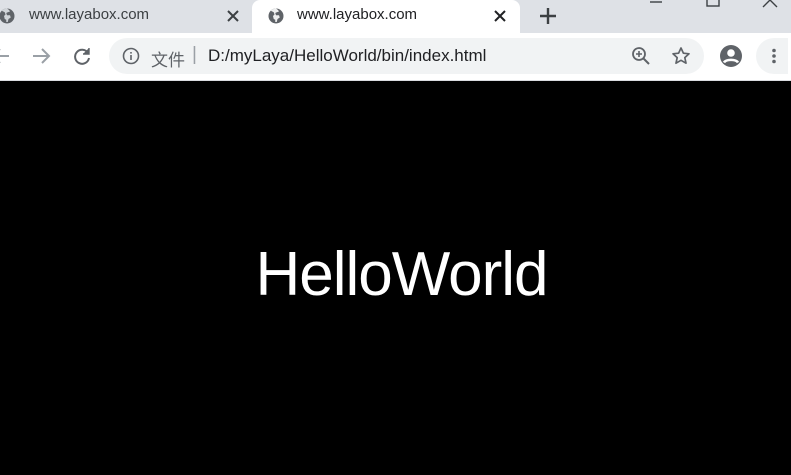 This screenshot has width=791, height=475. I want to click on browser-menu-button, so click(772, 56).